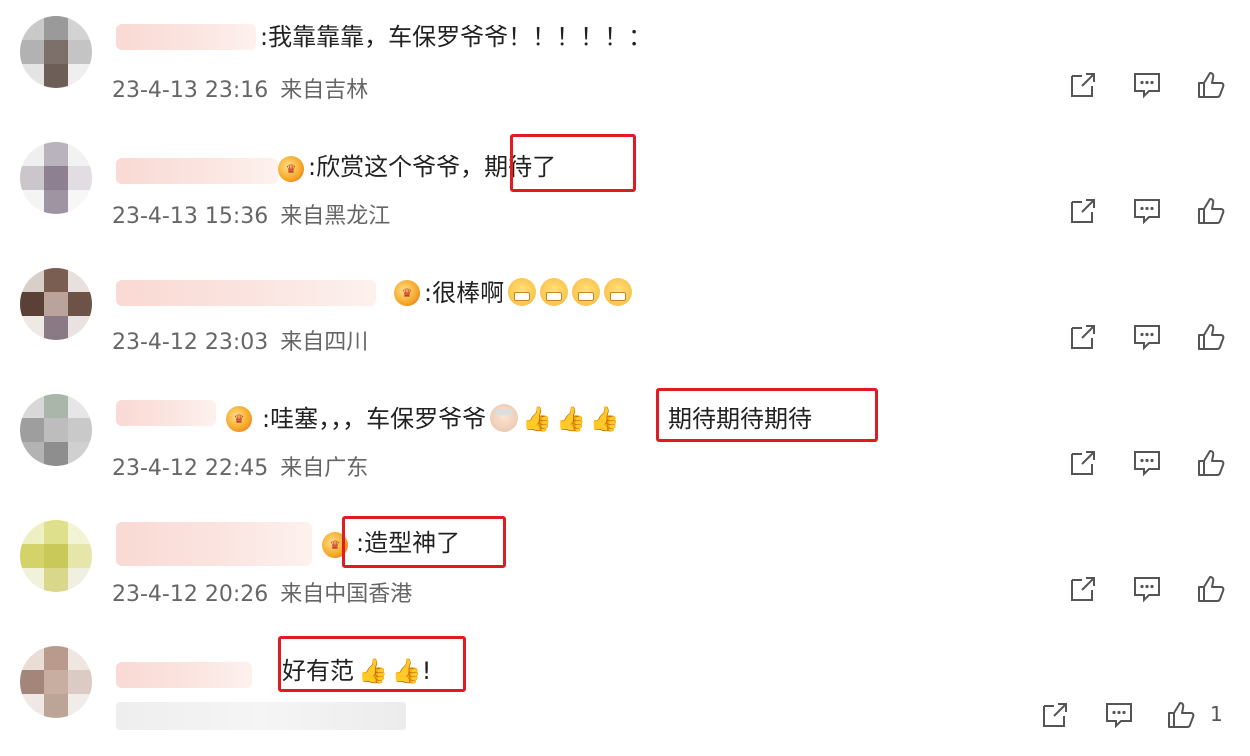  I want to click on comment-location: 来自中国香港, so click(346, 594).